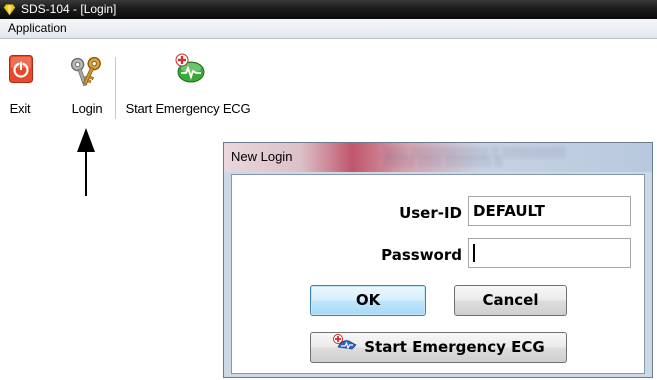  What do you see at coordinates (454, 347) in the screenshot?
I see `start-emergency-ecg-button-label: Start Emergency ECG` at bounding box center [454, 347].